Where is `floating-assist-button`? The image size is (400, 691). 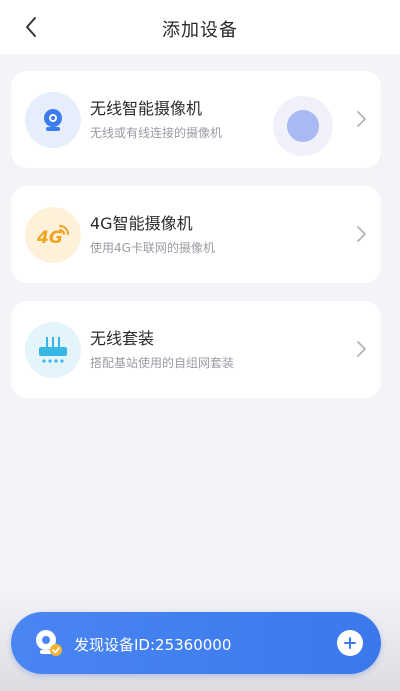
floating-assist-button is located at coordinates (303, 126).